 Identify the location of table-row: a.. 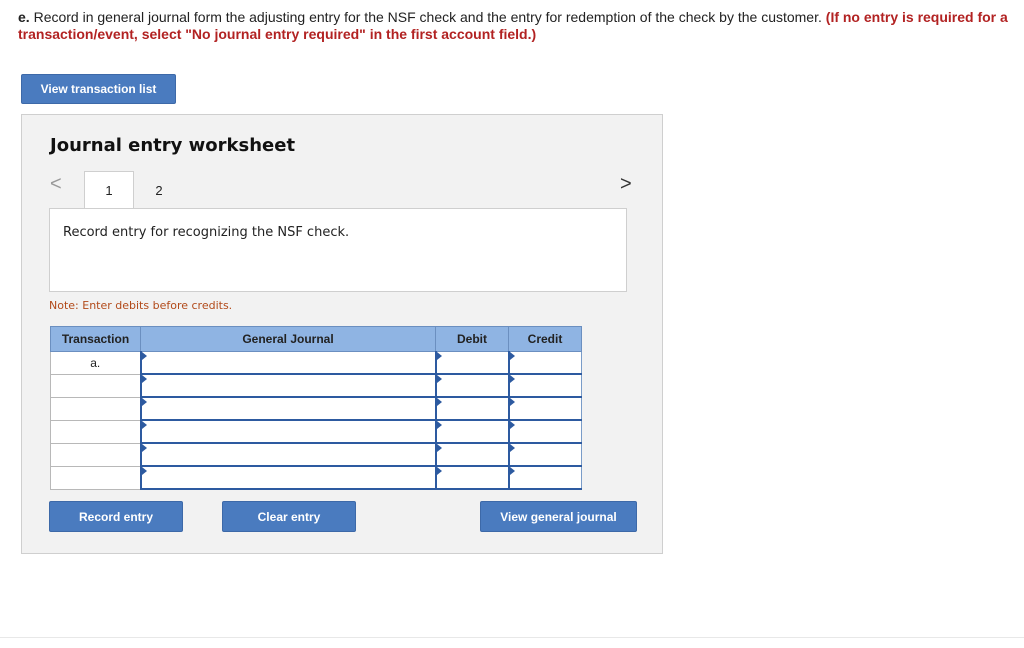
(316, 363).